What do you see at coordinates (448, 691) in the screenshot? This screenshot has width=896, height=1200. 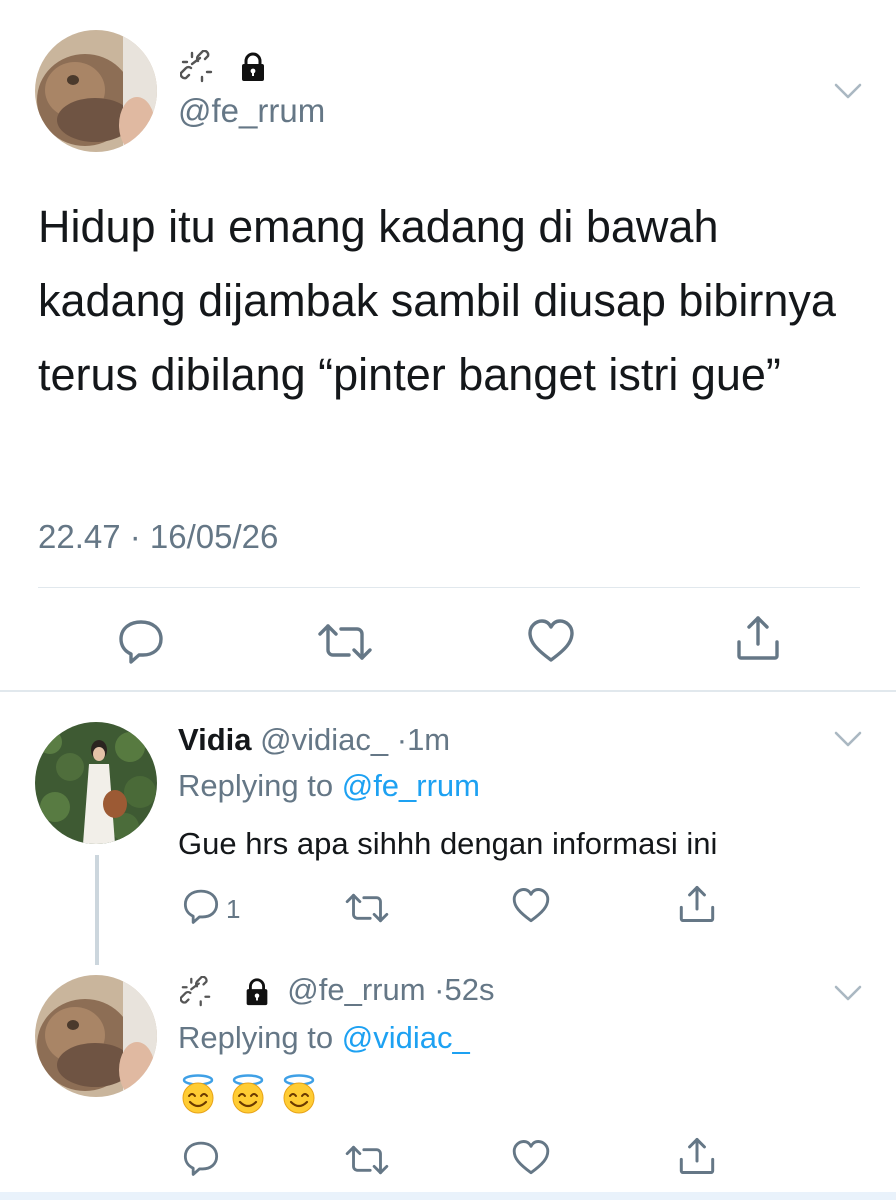 I see `section-divider` at bounding box center [448, 691].